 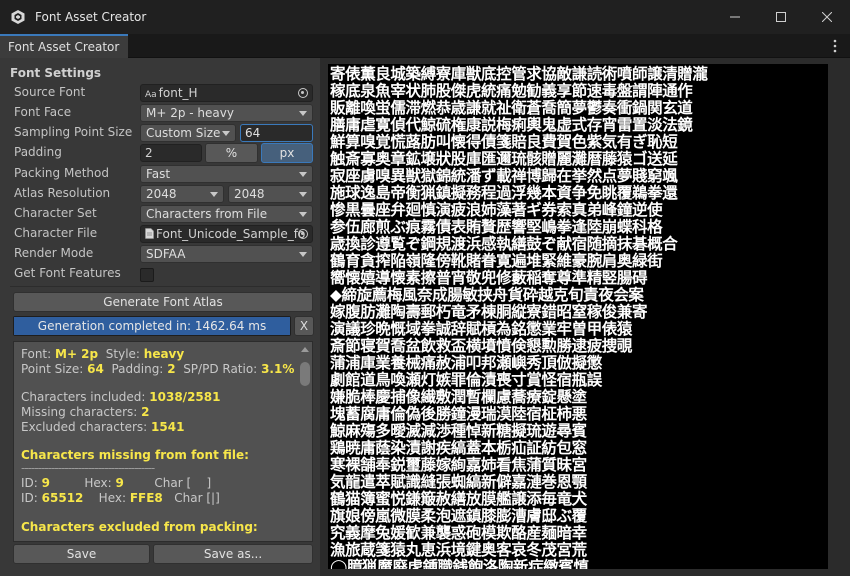 What do you see at coordinates (226, 93) in the screenshot?
I see `source-font-field: Aa font_H` at bounding box center [226, 93].